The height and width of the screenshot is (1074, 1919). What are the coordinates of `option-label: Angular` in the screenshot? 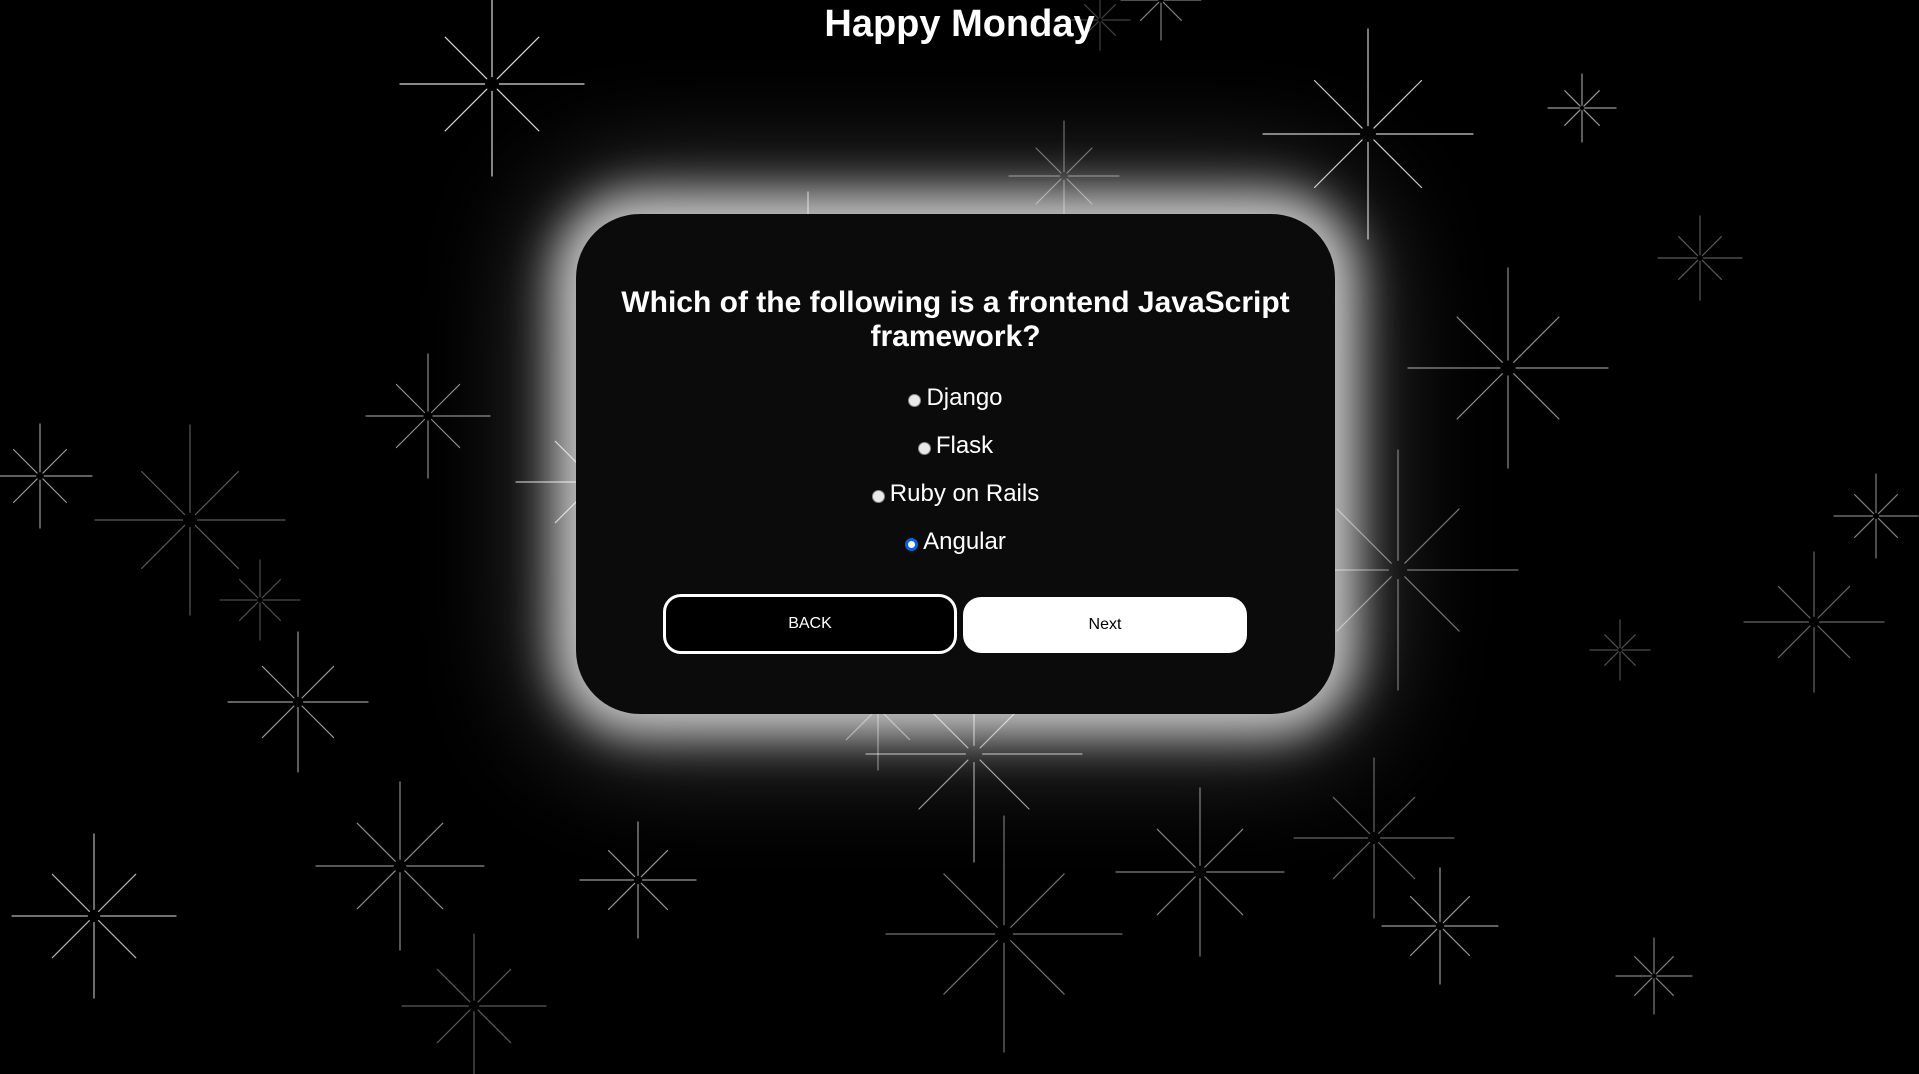 It's located at (964, 541).